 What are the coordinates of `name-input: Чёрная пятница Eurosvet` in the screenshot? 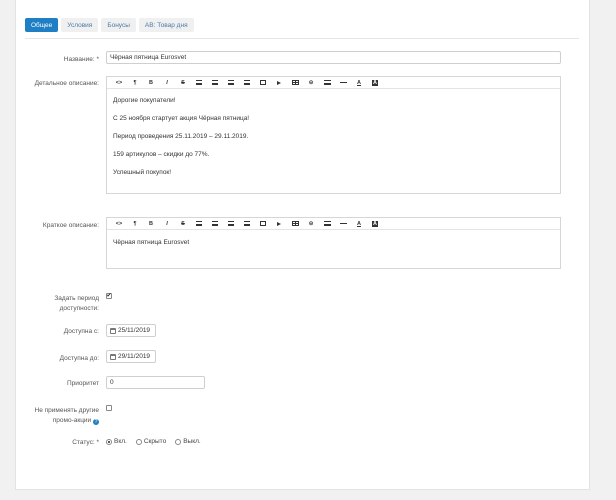 It's located at (333, 57).